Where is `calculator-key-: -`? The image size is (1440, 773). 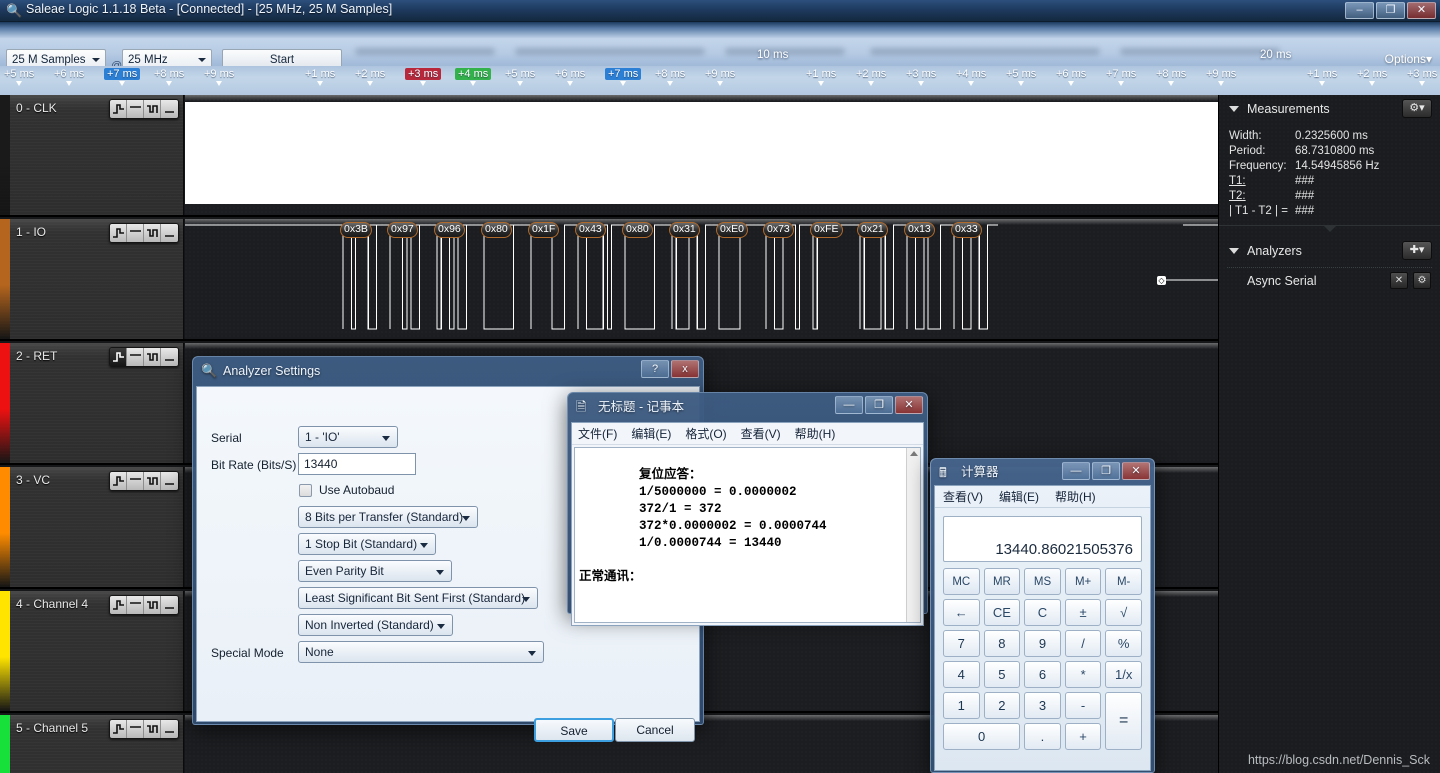 calculator-key-: - is located at coordinates (1083, 705).